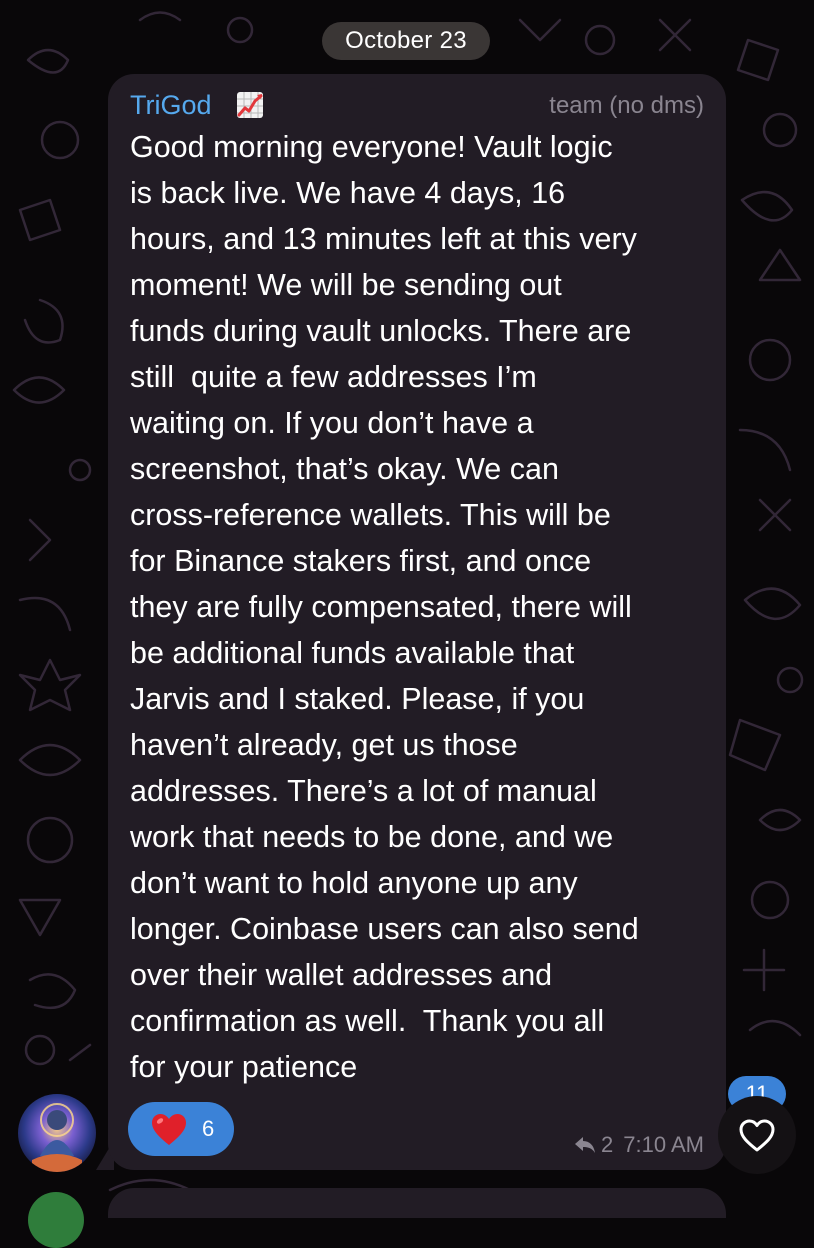 The width and height of the screenshot is (814, 1248). I want to click on date-separator: October 23, so click(406, 41).